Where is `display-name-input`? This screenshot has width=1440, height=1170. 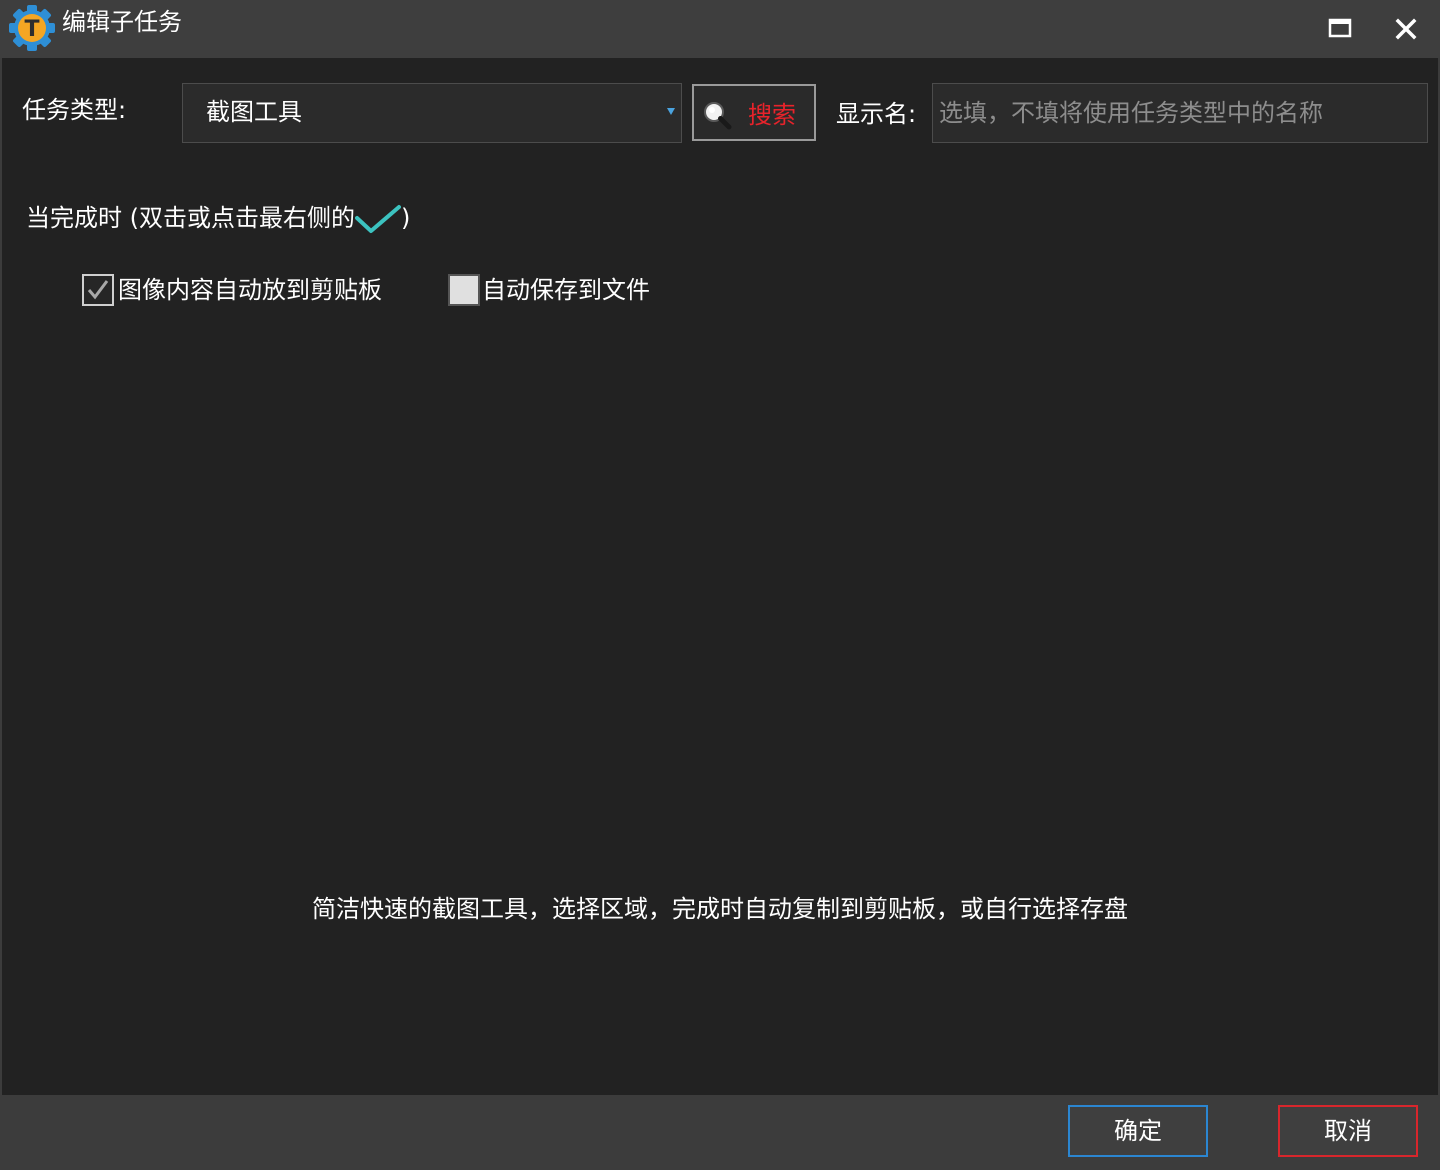
display-name-input is located at coordinates (1180, 113).